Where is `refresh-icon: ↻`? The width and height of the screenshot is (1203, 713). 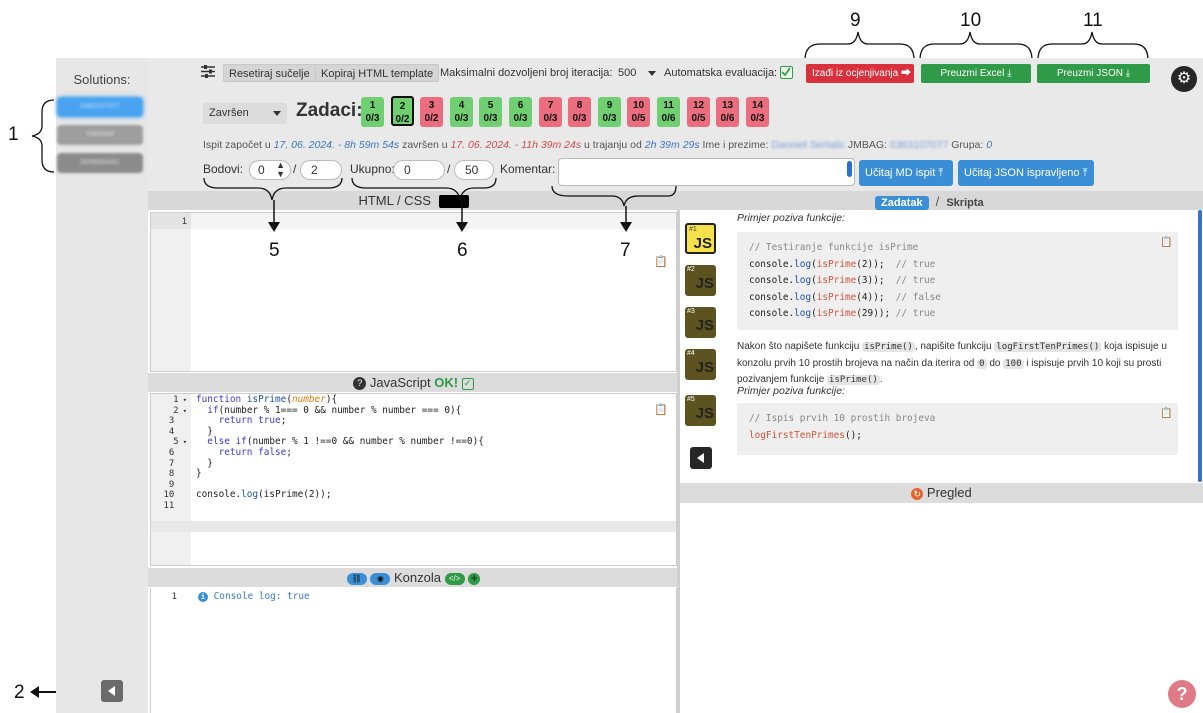 refresh-icon: ↻ is located at coordinates (917, 493).